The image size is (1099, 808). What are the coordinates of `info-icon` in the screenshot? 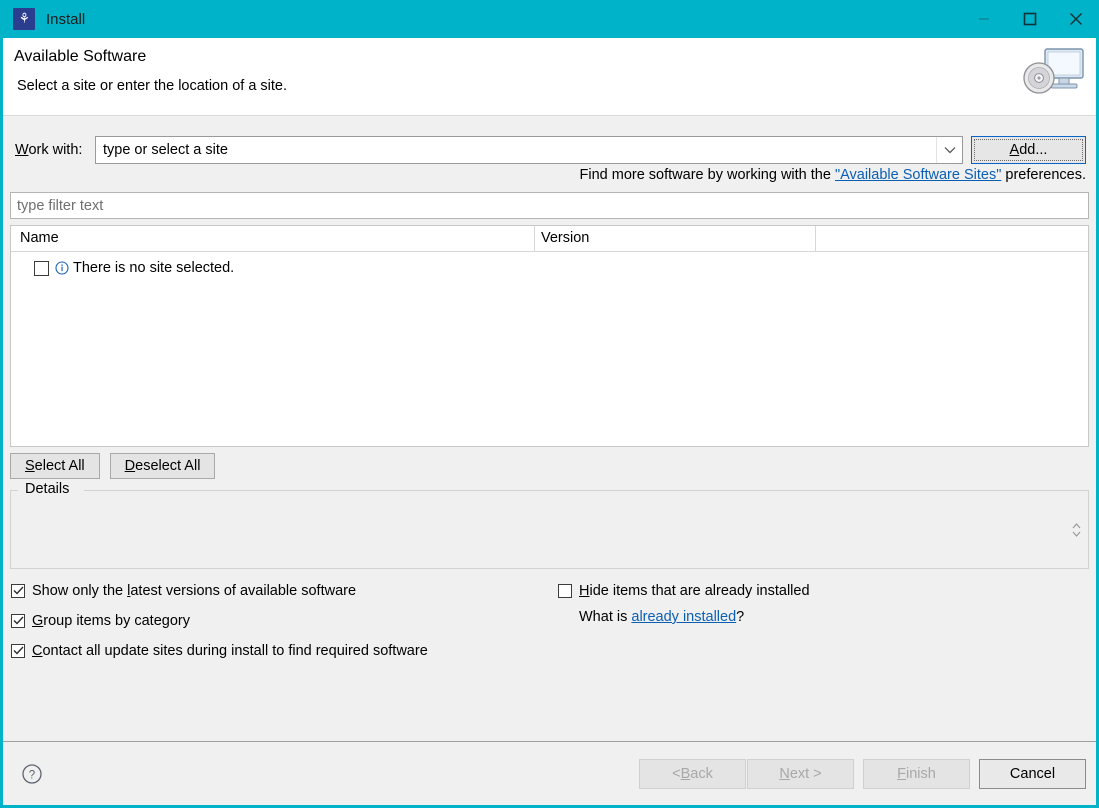 It's located at (62, 268).